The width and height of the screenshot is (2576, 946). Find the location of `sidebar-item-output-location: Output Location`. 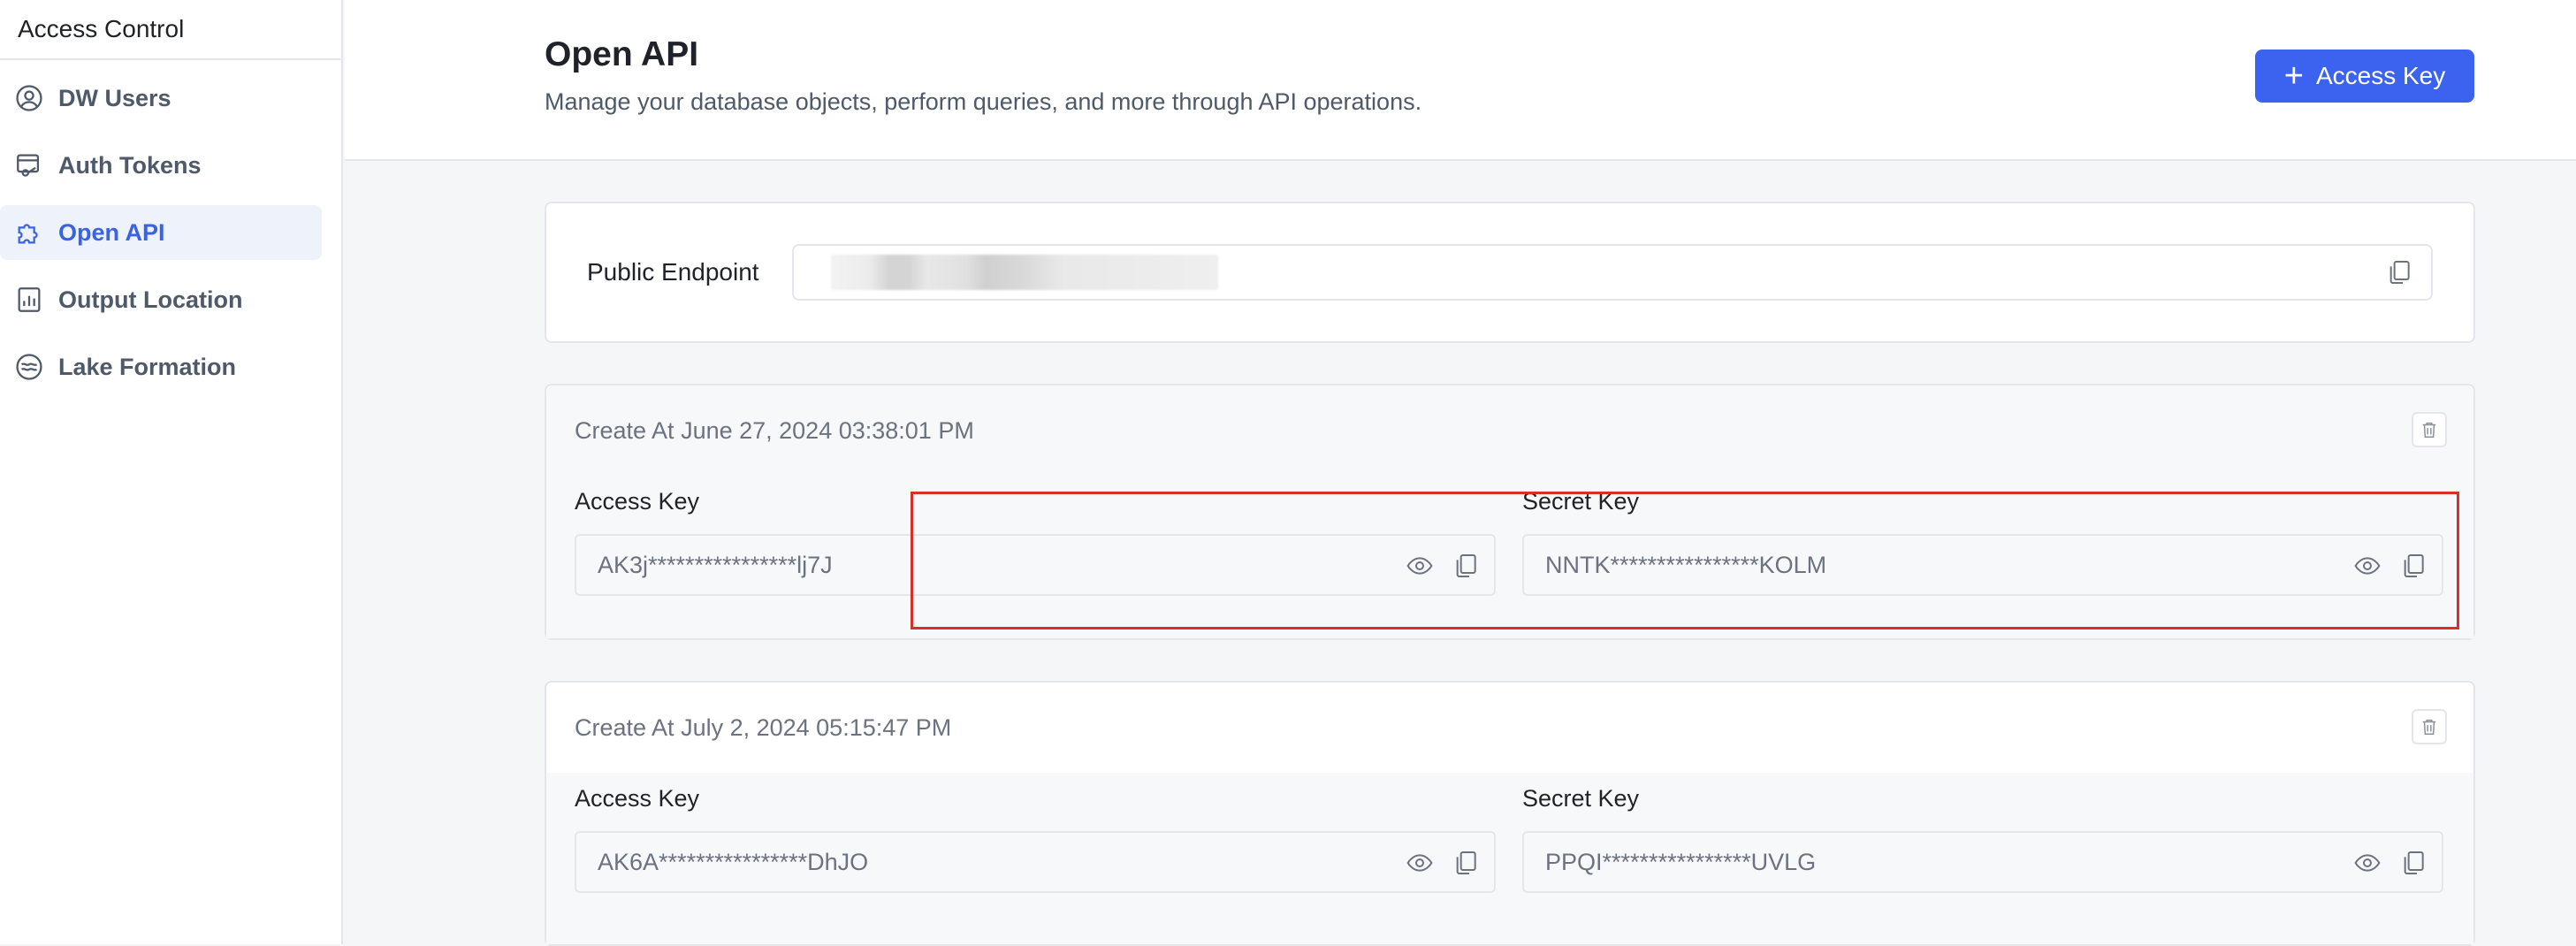

sidebar-item-output-location: Output Location is located at coordinates (161, 299).